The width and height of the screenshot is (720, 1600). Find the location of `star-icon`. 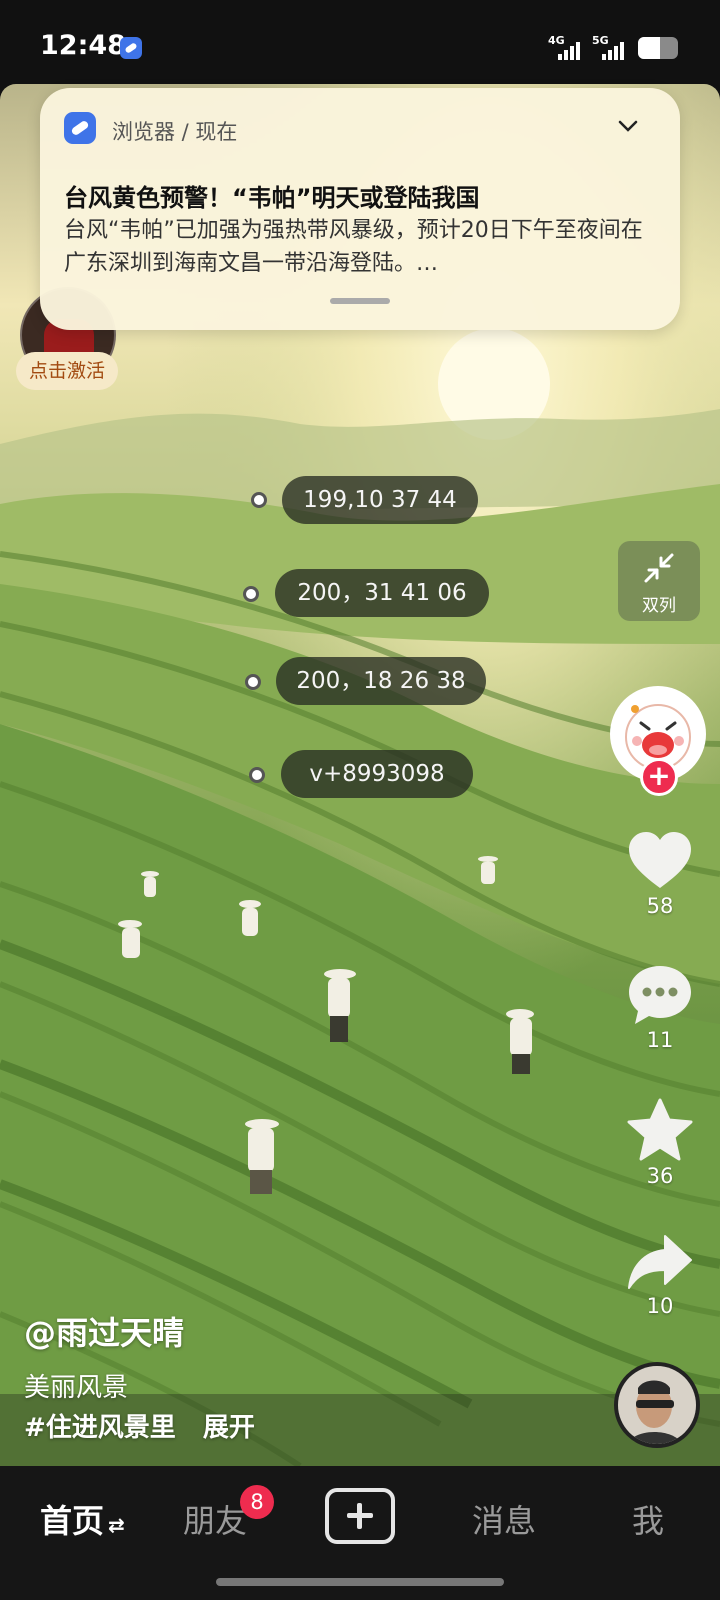

star-icon is located at coordinates (660, 1129).